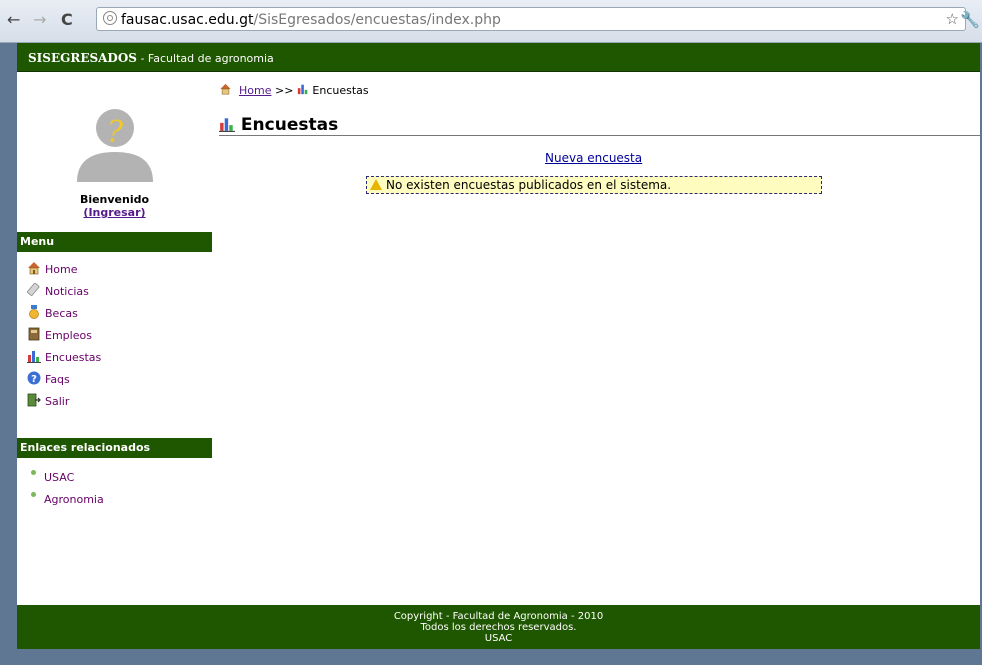  I want to click on menu-item-noticias: Noticias, so click(58, 292).